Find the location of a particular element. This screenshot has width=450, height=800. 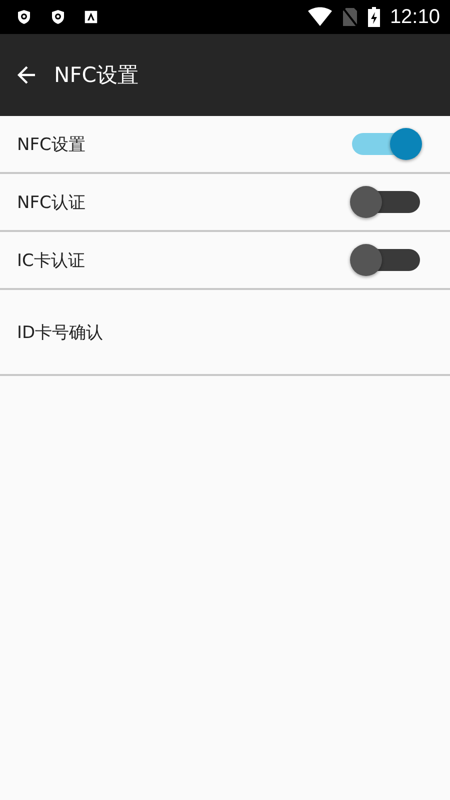

page-title: NFC设置 is located at coordinates (96, 75).